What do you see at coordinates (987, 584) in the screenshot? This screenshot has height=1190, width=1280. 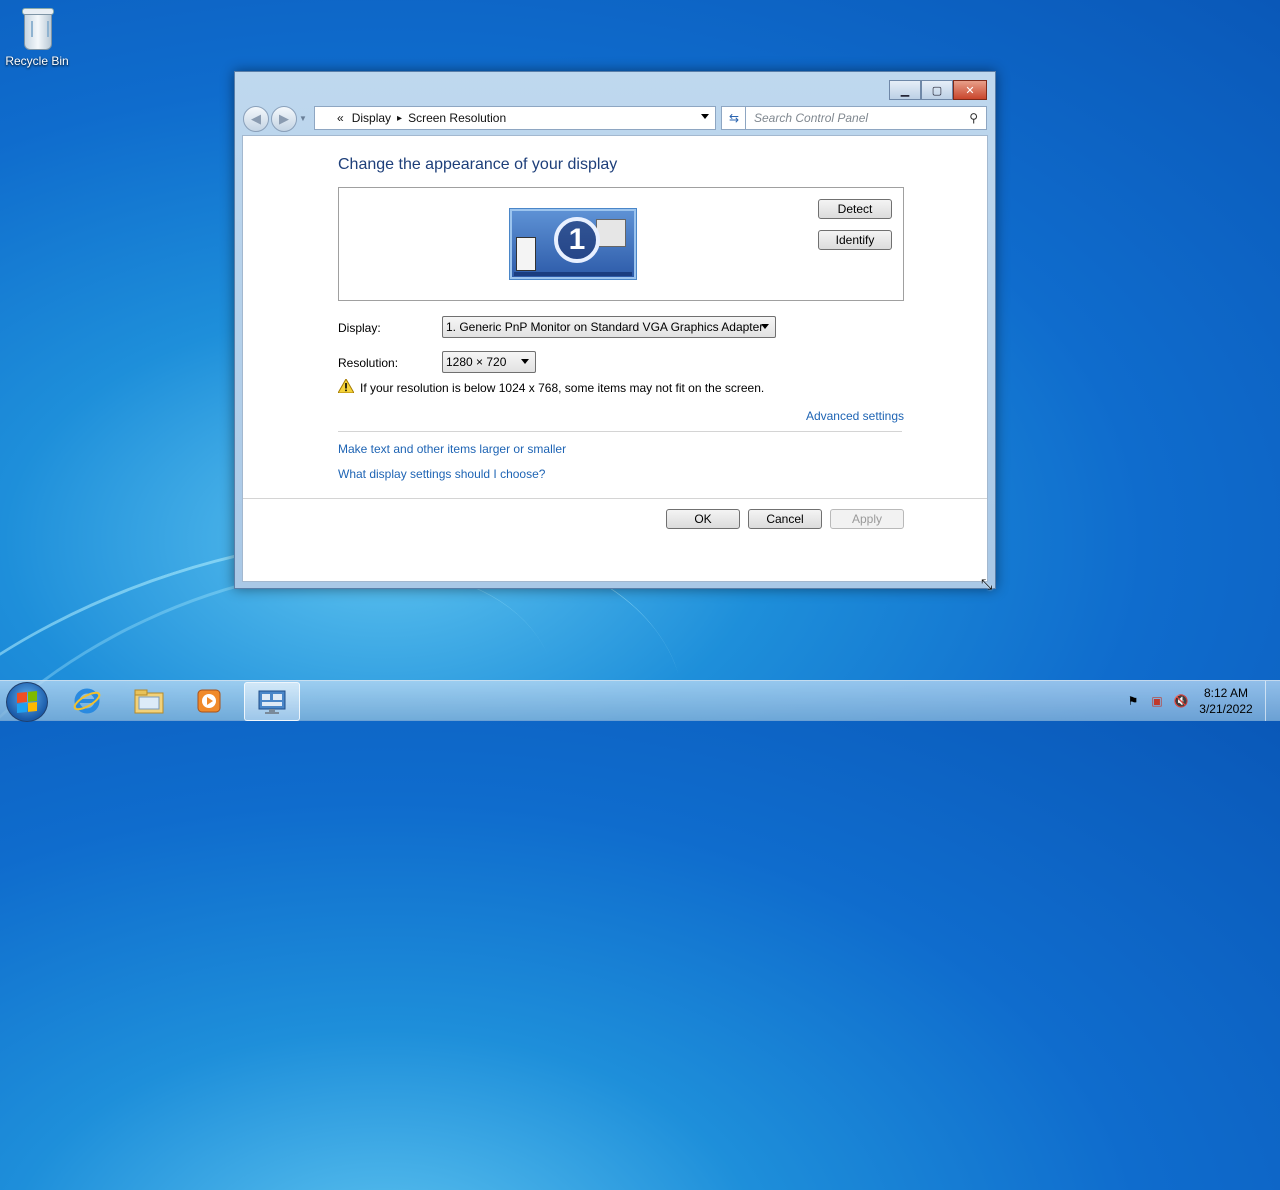 I see `resize-cursor-icon: ⤡` at bounding box center [987, 584].